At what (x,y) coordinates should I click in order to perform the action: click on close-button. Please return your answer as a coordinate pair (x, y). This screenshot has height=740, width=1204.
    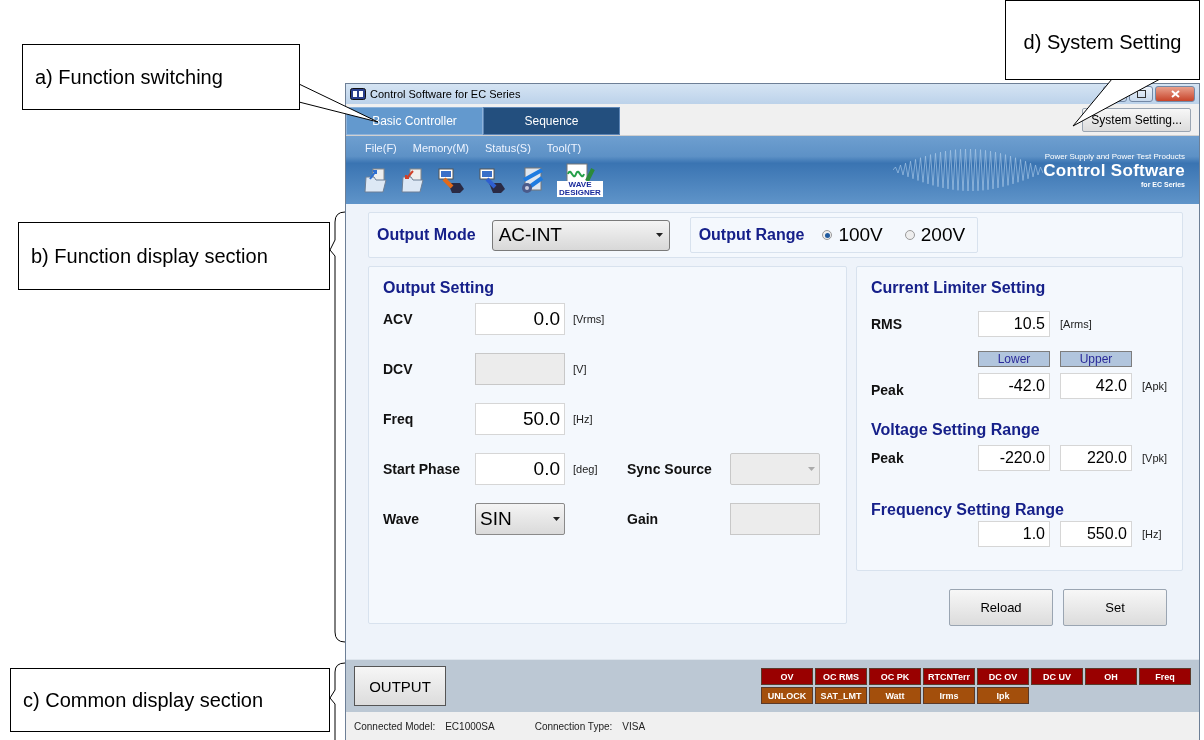
    Looking at the image, I should click on (1175, 94).